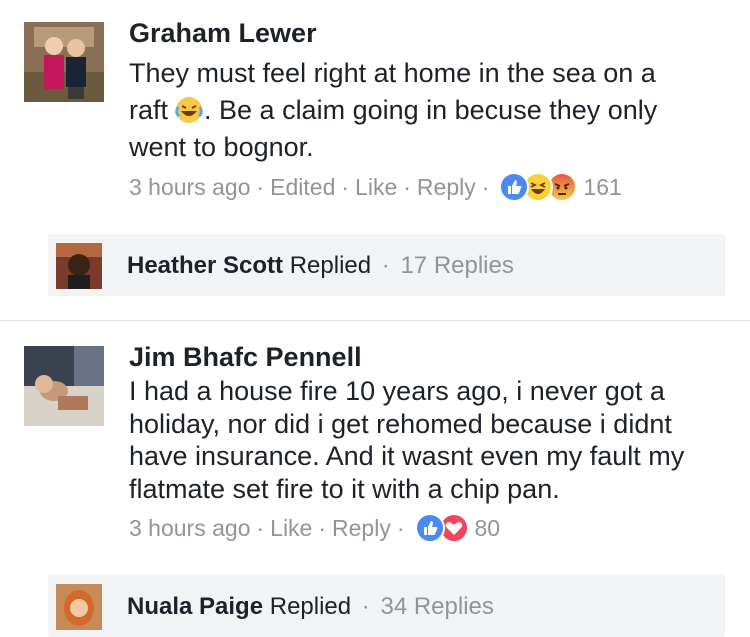  Describe the element at coordinates (602, 187) in the screenshot. I see `reaction-count: 161` at that location.